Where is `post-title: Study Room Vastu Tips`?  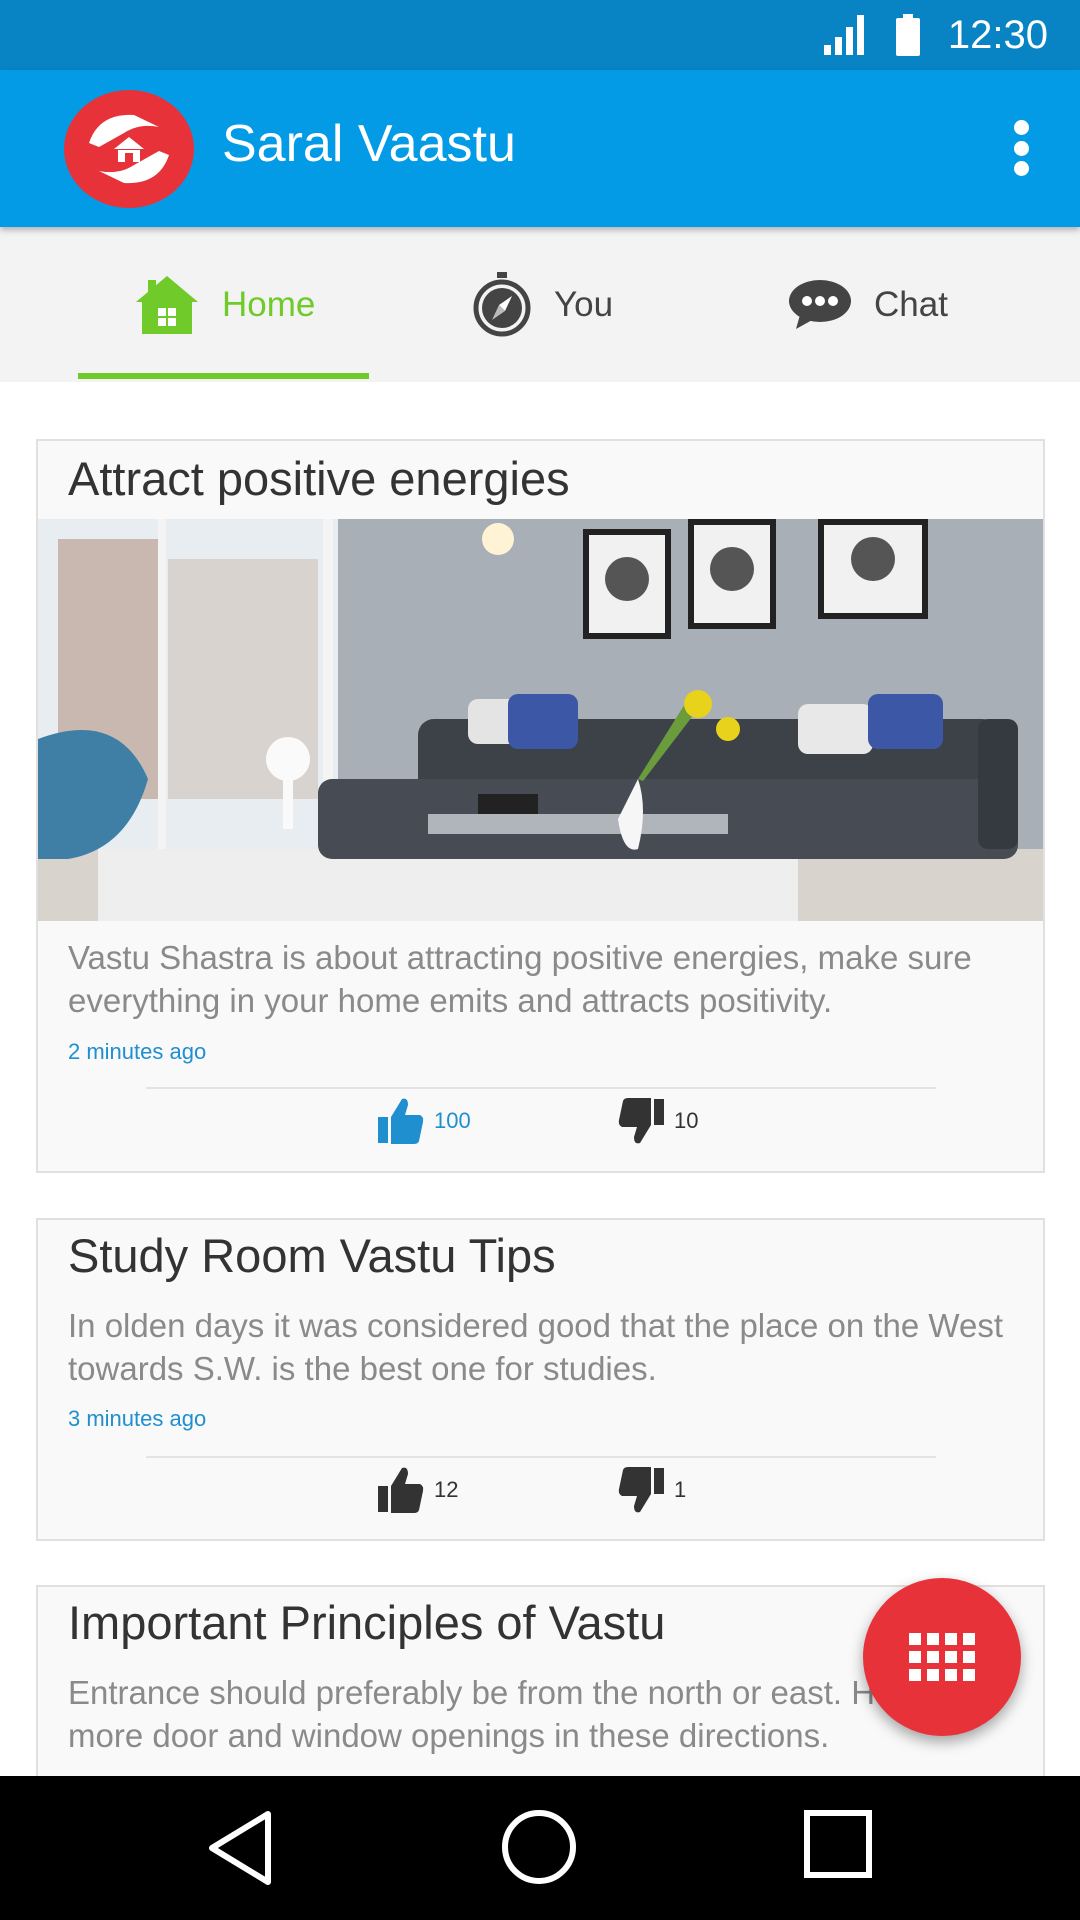
post-title: Study Room Vastu Tips is located at coordinates (312, 1255).